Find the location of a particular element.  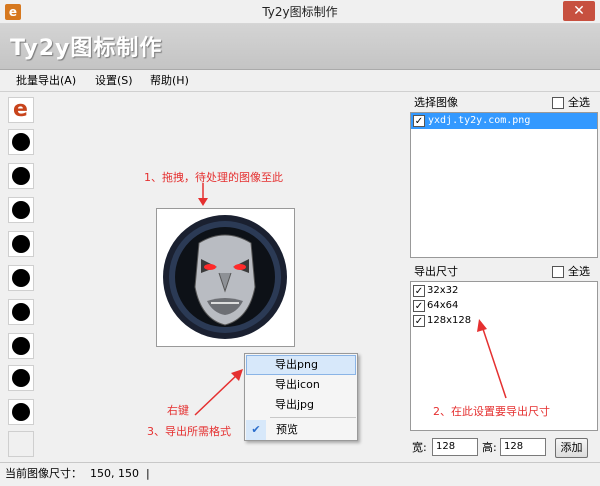

menu-preview: 预览 is located at coordinates (316, 430).